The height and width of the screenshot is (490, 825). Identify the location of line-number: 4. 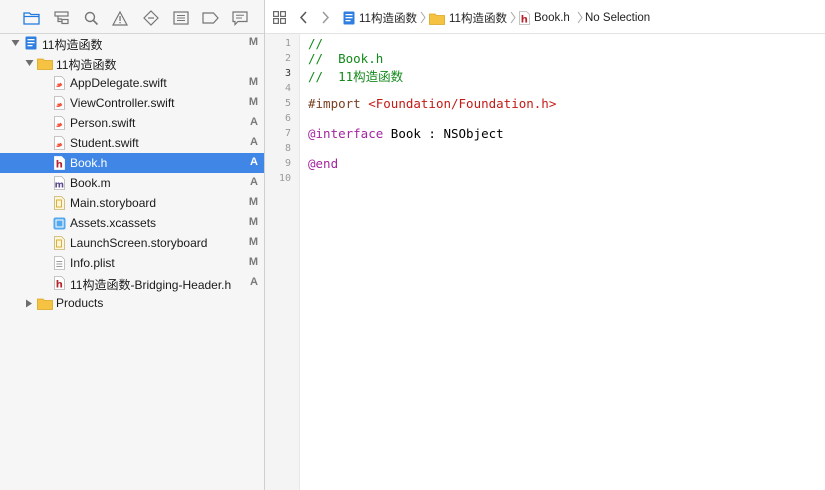
(287, 88).